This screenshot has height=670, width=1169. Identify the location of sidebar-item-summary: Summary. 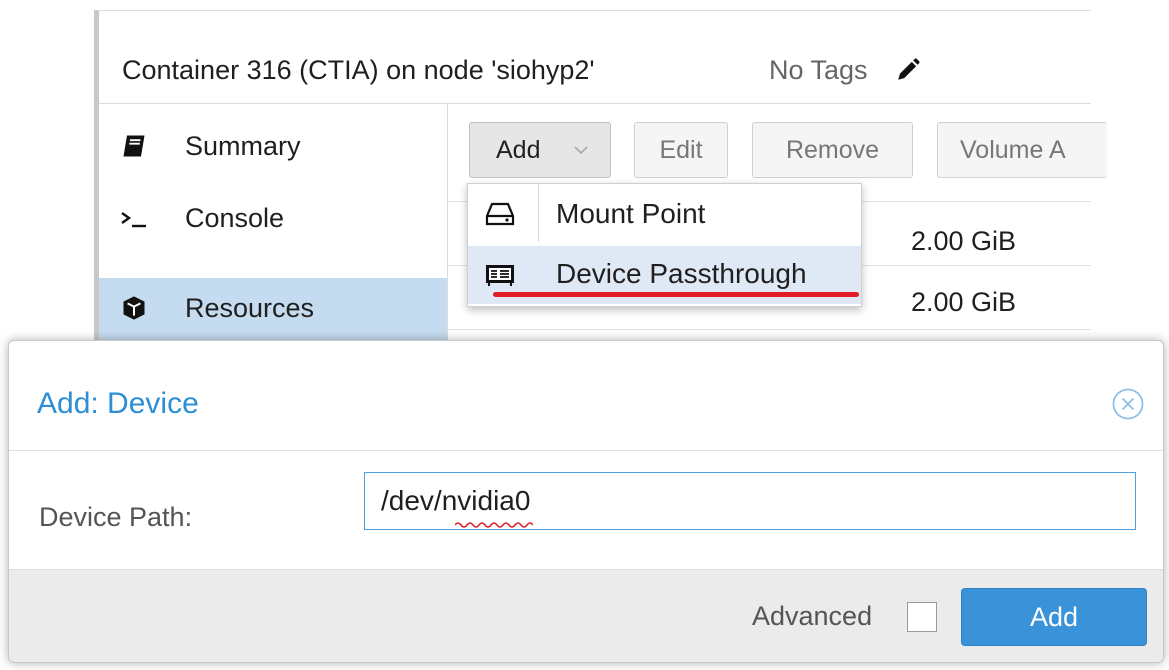
(273, 147).